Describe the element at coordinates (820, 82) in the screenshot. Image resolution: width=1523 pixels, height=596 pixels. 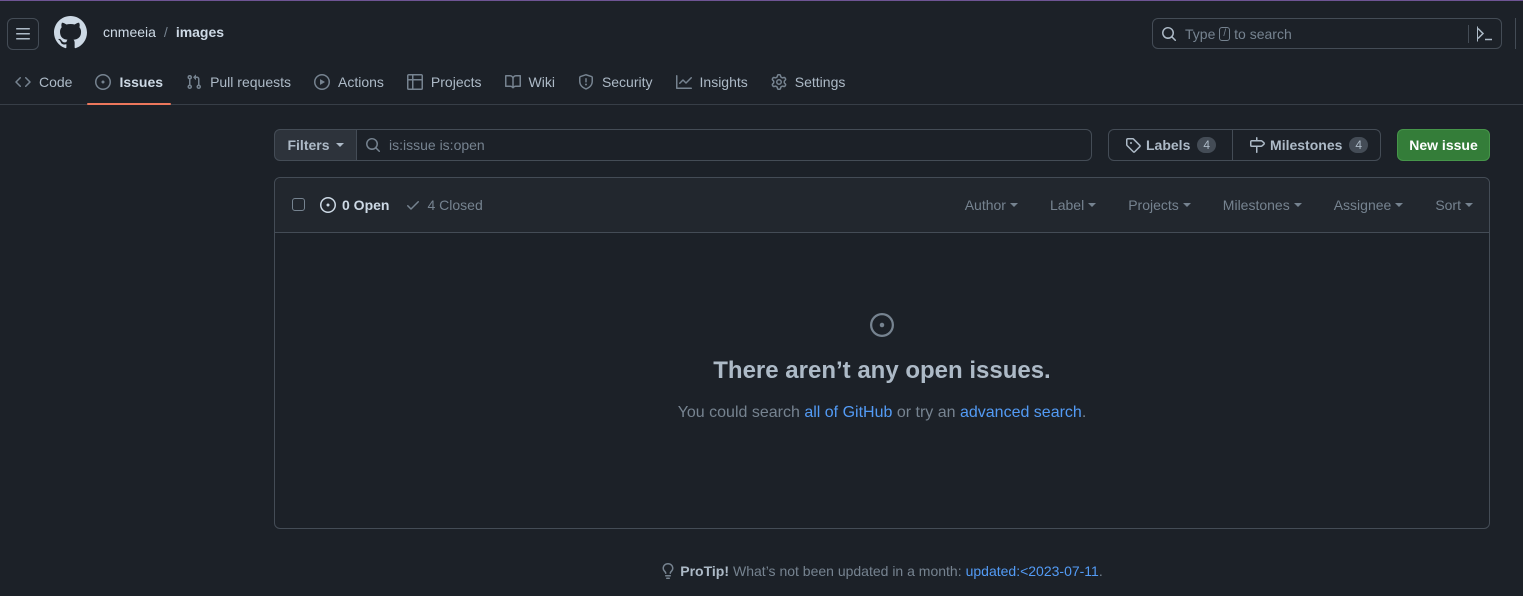
I see `tab-settings-label: Settings` at that location.